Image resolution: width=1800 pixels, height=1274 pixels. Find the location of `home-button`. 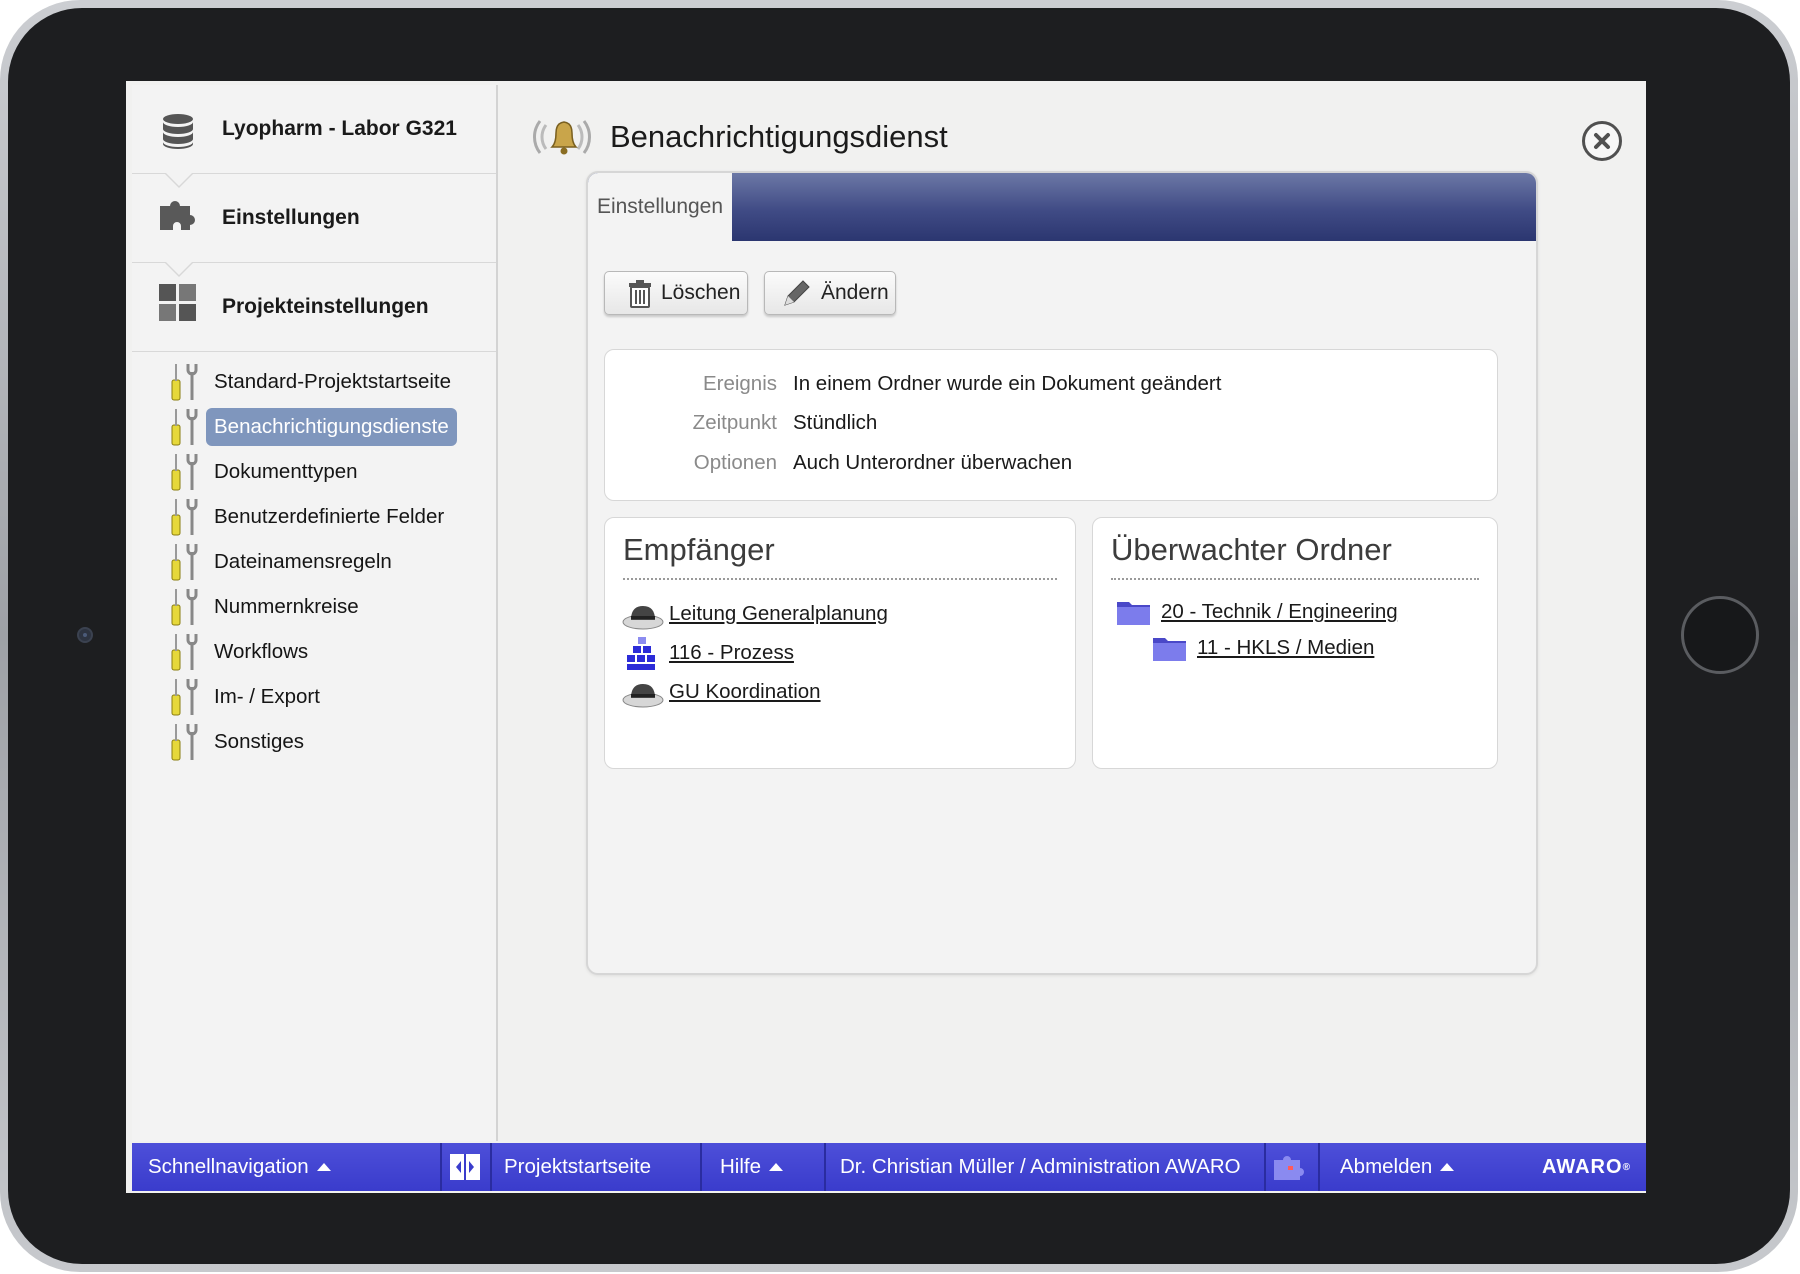

home-button is located at coordinates (1720, 635).